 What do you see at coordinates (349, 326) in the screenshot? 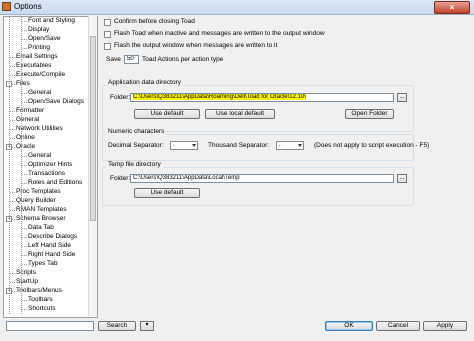
I see `ok-button: OK` at bounding box center [349, 326].